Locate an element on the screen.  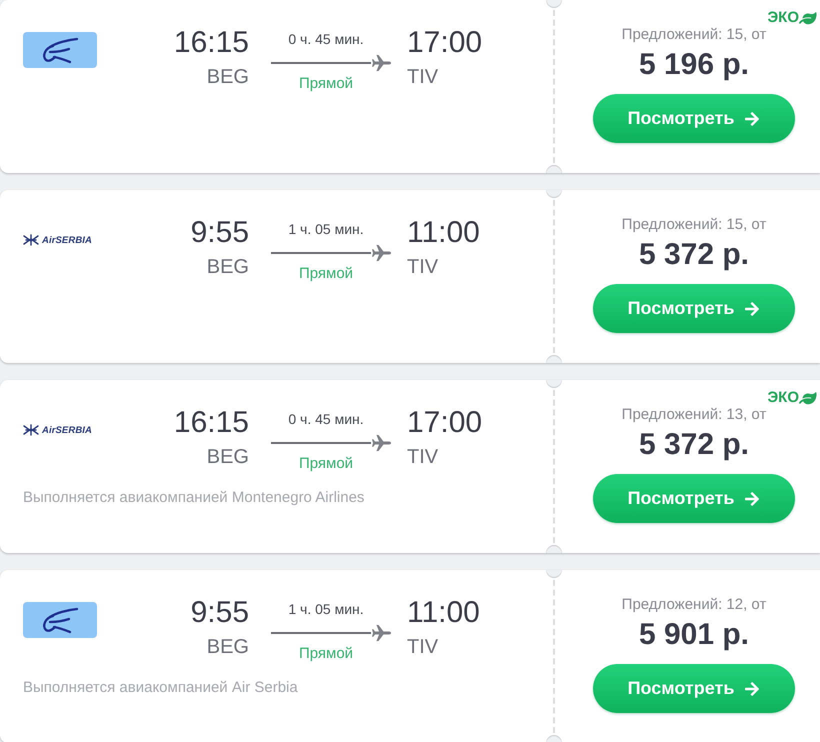
offers-count: Предложений: 13, от is located at coordinates (694, 415).